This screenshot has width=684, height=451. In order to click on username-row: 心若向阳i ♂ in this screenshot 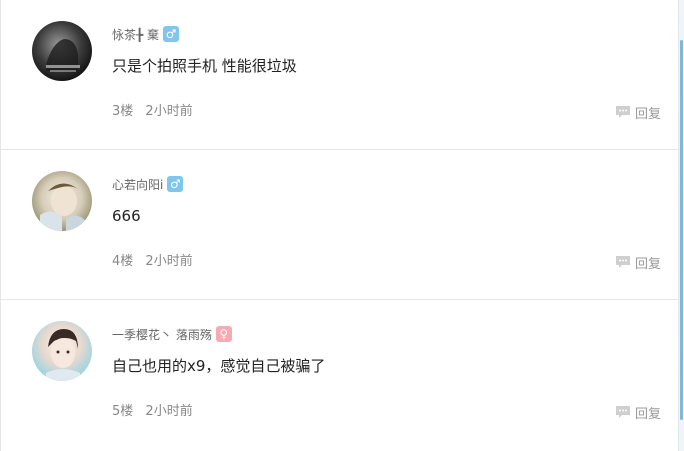, I will do `click(148, 184)`.